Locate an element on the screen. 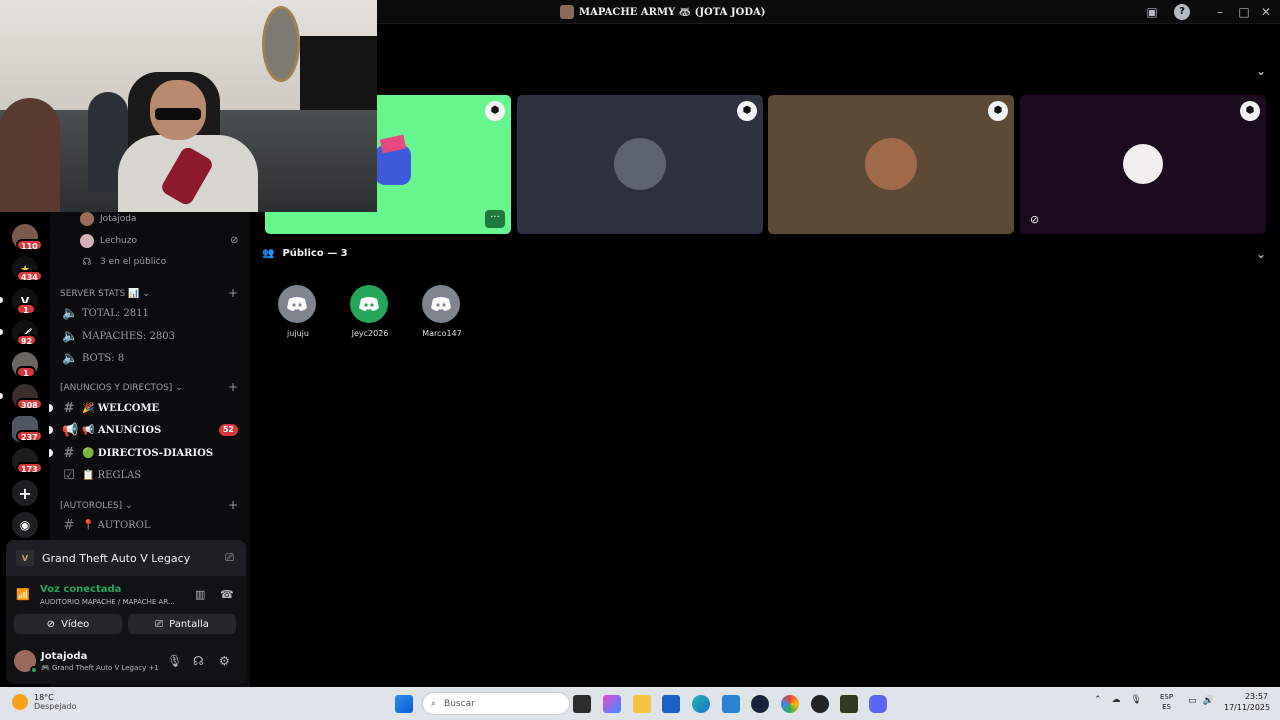  copilot-icon is located at coordinates (612, 704).